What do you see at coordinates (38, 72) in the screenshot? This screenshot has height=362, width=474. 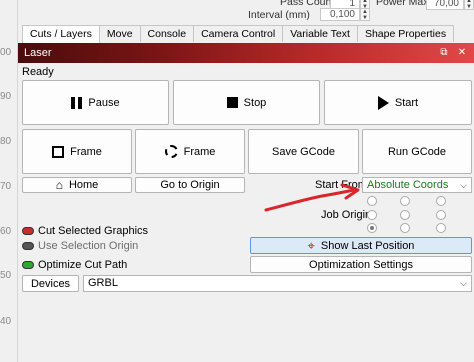 I see `status-text: Ready` at bounding box center [38, 72].